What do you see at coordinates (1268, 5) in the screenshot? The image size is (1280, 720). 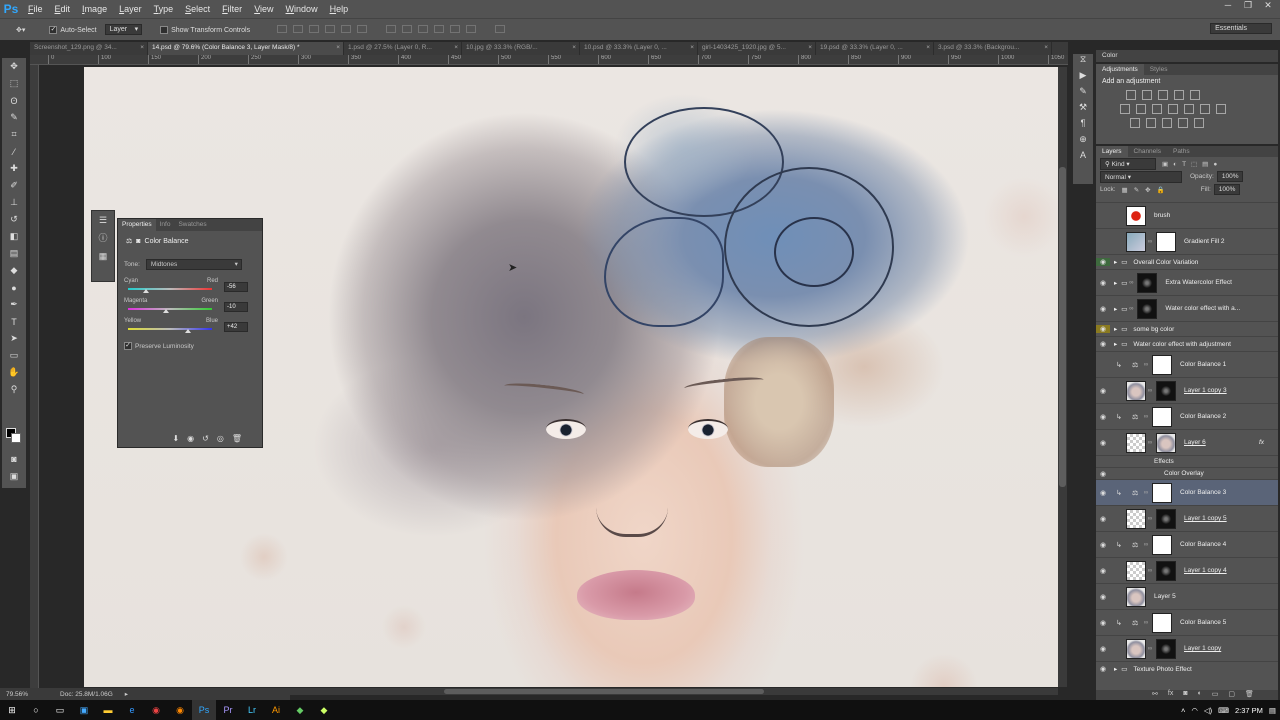 I see `close-icon: ✕` at bounding box center [1268, 5].